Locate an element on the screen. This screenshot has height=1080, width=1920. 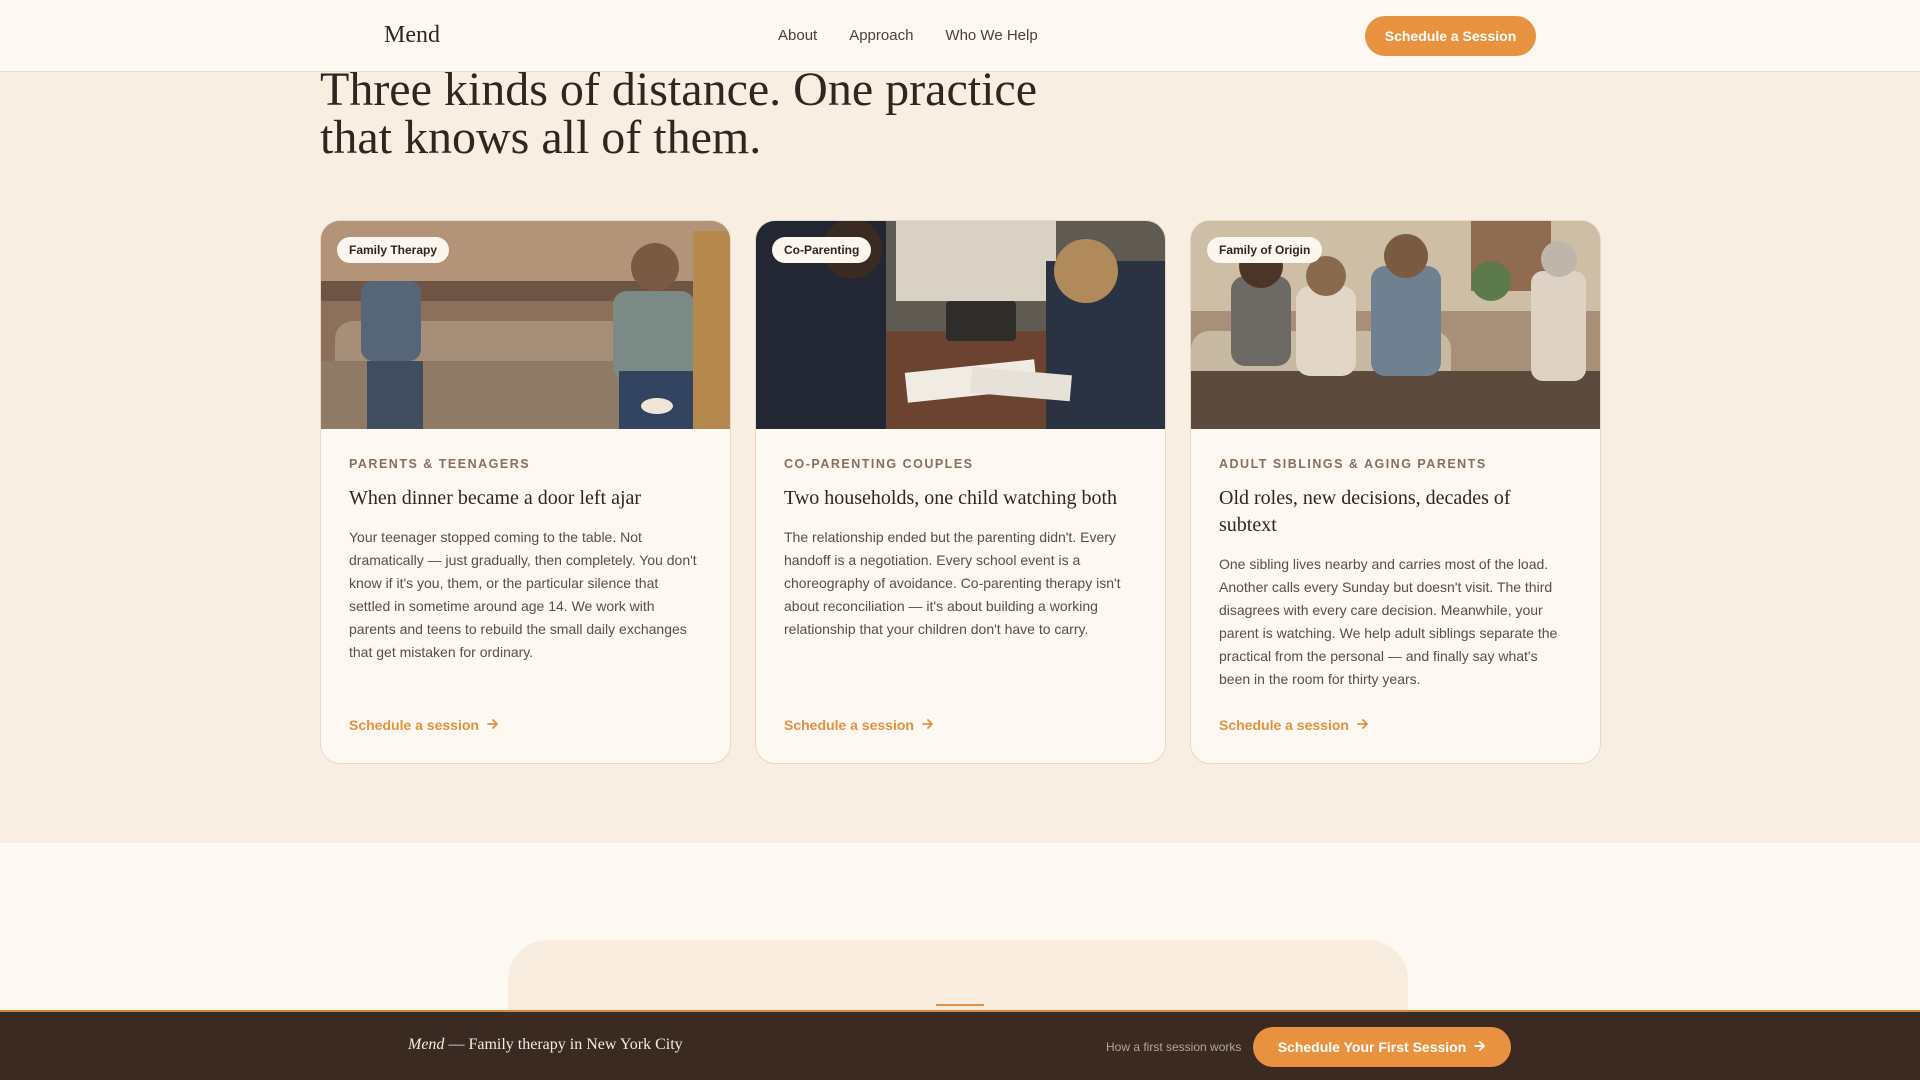
first-session-link: How a first session works is located at coordinates (1173, 1047).